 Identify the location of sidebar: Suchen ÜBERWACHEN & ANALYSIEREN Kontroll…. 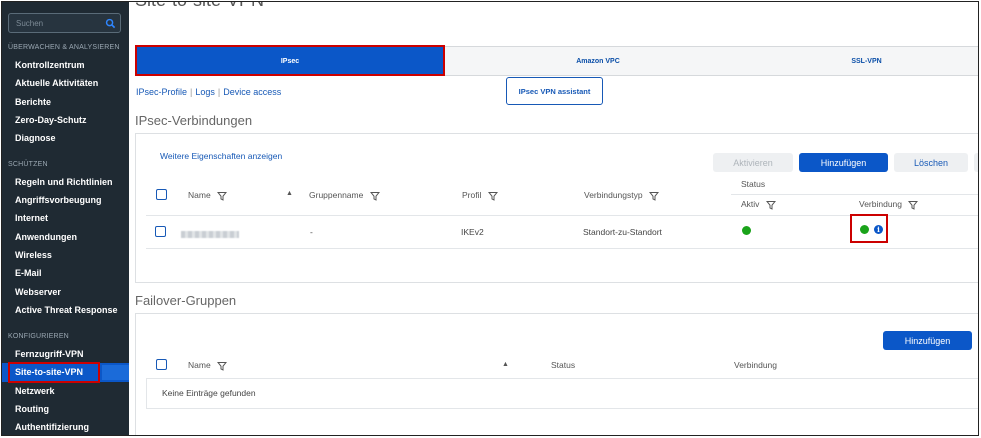
(65, 218).